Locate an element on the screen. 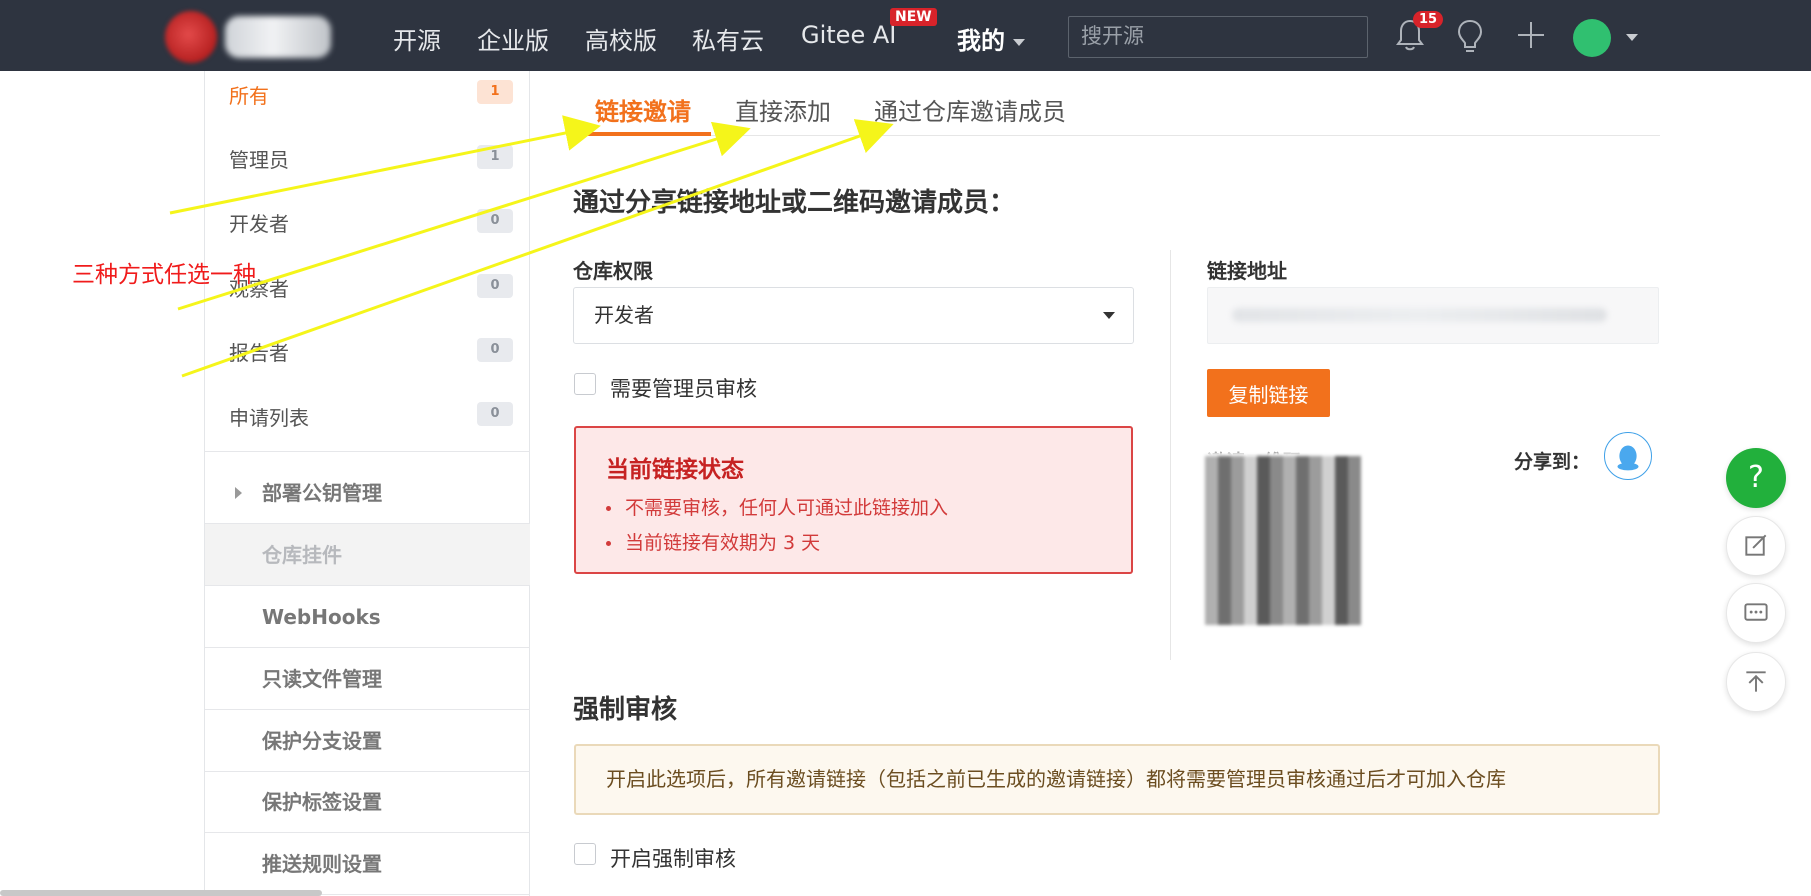  sidebar-item-admin: 管理员 is located at coordinates (259, 158).